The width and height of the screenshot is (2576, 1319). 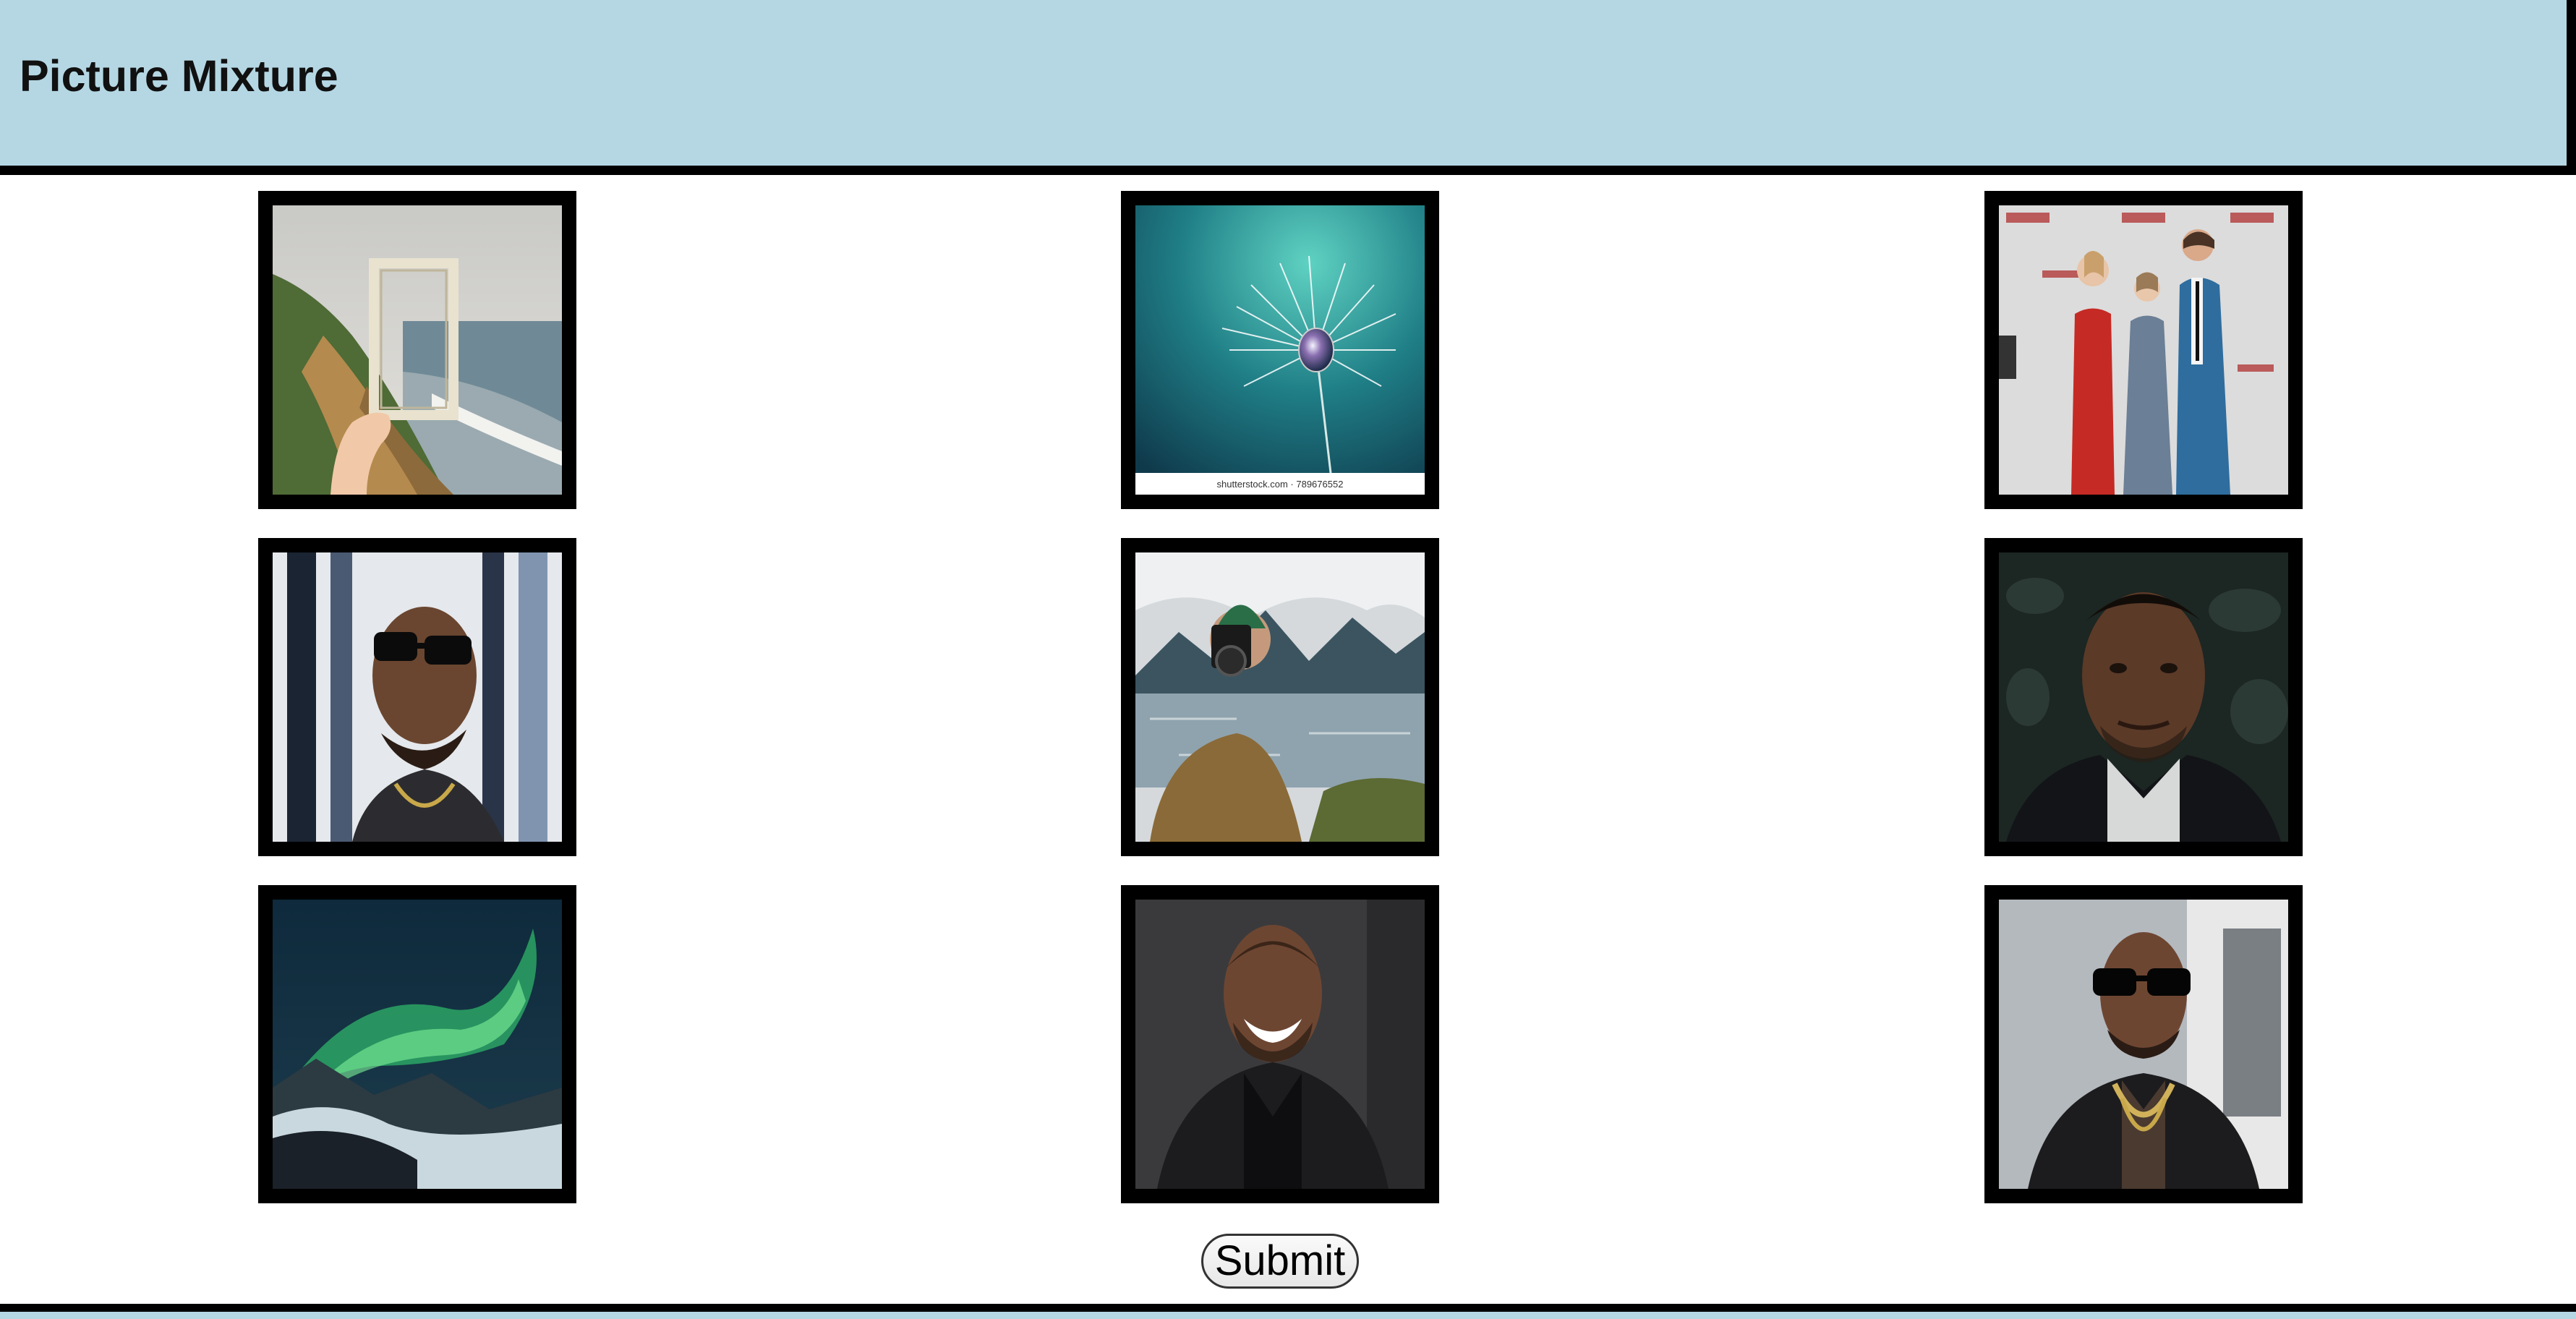 I want to click on smiling-man-in-coat-photo, so click(x=1280, y=1044).